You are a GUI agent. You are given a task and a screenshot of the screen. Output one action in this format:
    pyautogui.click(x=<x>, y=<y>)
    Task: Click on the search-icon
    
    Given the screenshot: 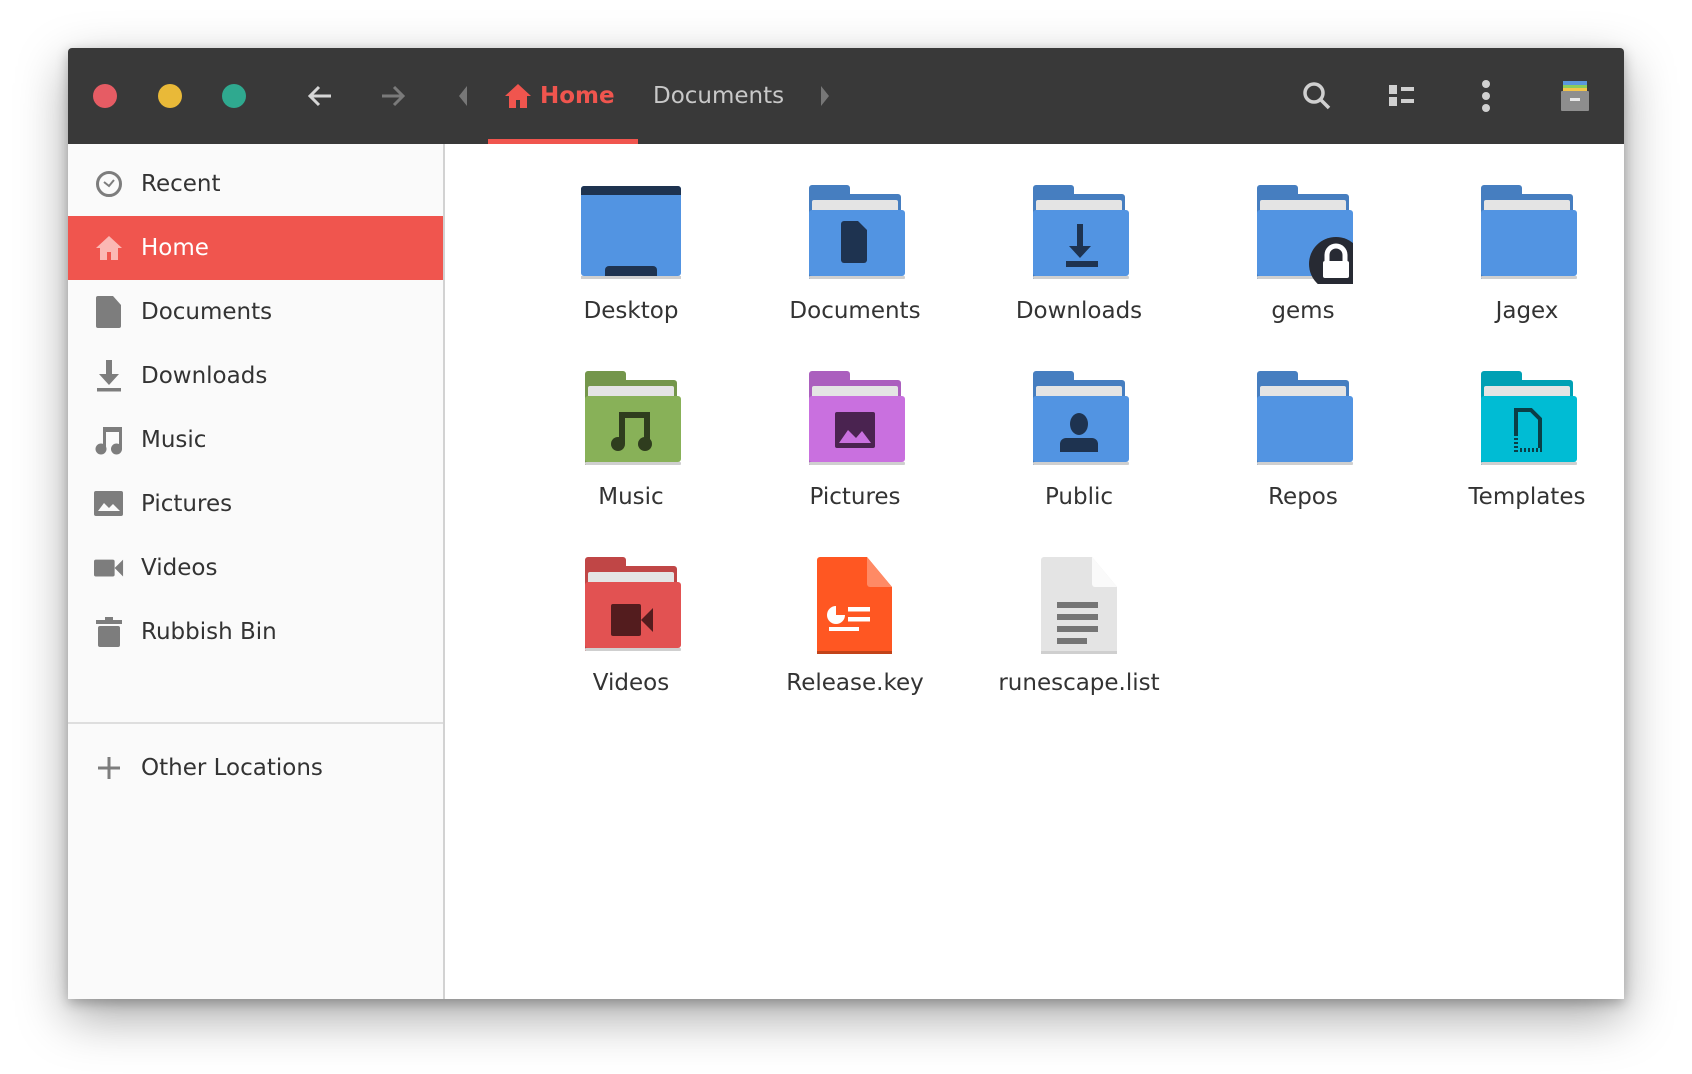 What is the action you would take?
    pyautogui.click(x=1317, y=96)
    